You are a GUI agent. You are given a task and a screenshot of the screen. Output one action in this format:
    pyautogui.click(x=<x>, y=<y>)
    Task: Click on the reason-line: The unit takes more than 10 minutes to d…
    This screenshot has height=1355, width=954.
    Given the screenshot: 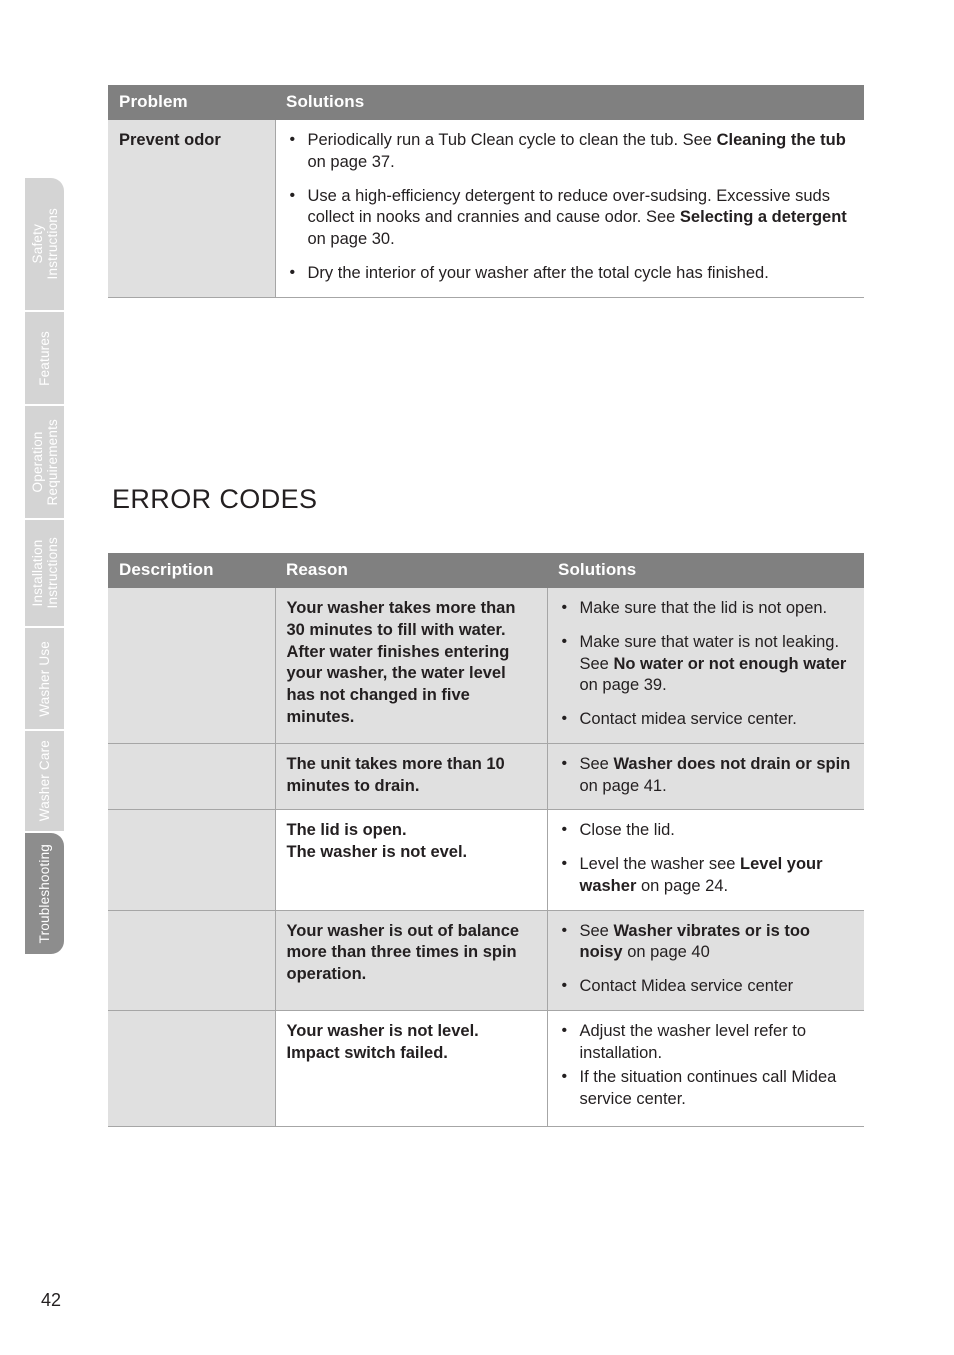 What is the action you would take?
    pyautogui.click(x=395, y=774)
    